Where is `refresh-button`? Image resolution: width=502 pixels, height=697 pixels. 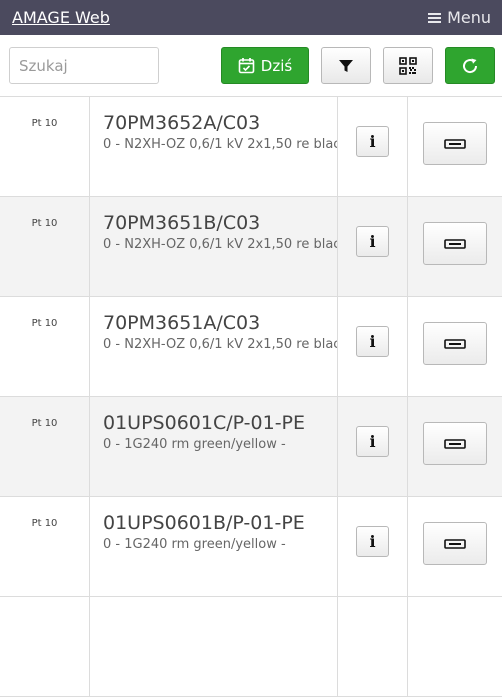
refresh-button is located at coordinates (470, 65).